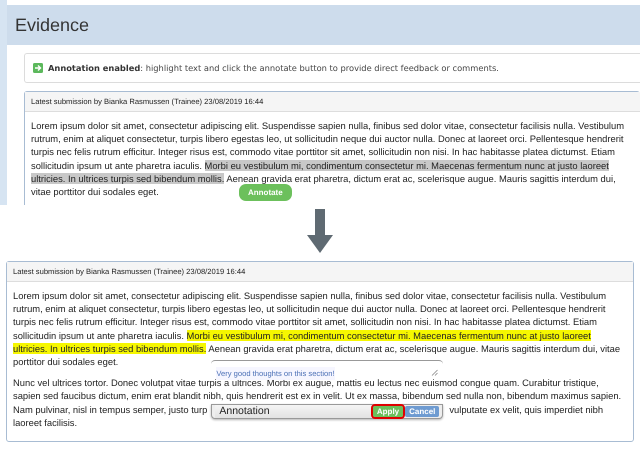  What do you see at coordinates (265, 192) in the screenshot?
I see `annotate-button: Annotate` at bounding box center [265, 192].